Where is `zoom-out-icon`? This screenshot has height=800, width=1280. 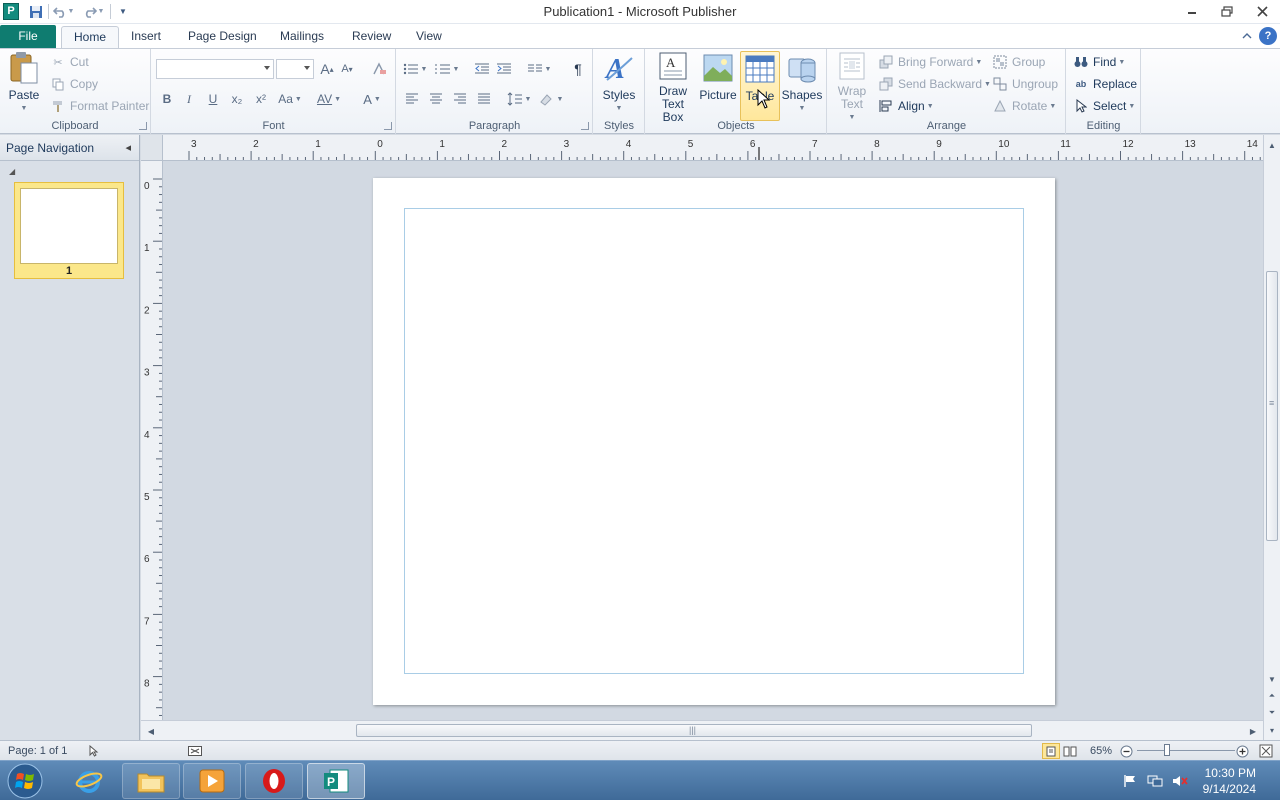
zoom-out-icon is located at coordinates (1126, 751).